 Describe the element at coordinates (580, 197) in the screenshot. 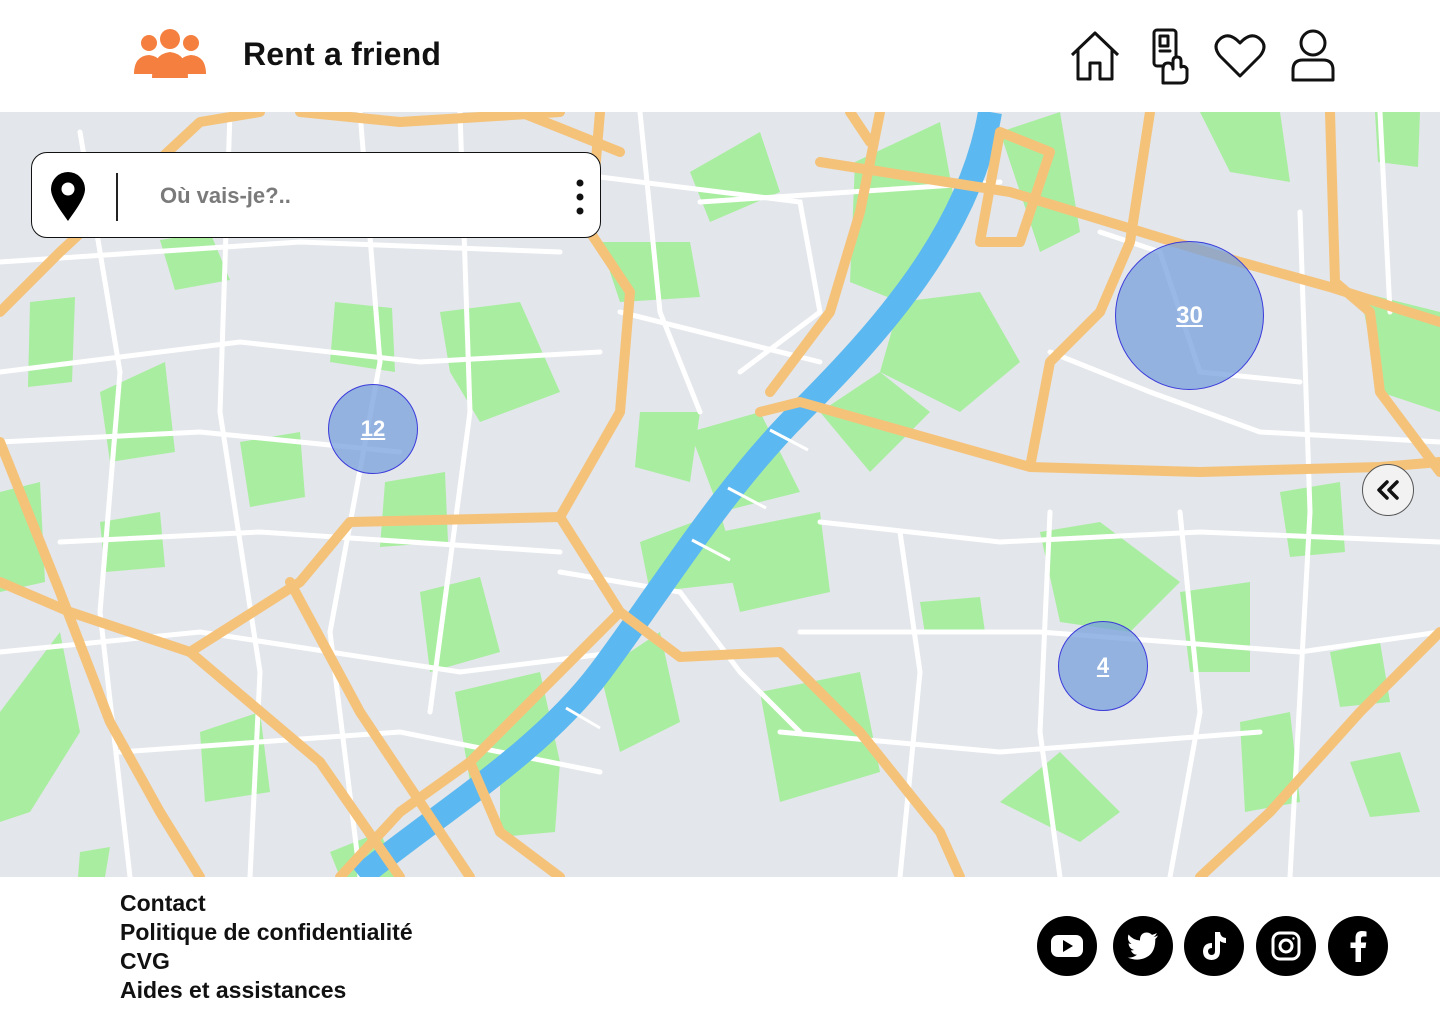

I see `more-options-icon` at that location.